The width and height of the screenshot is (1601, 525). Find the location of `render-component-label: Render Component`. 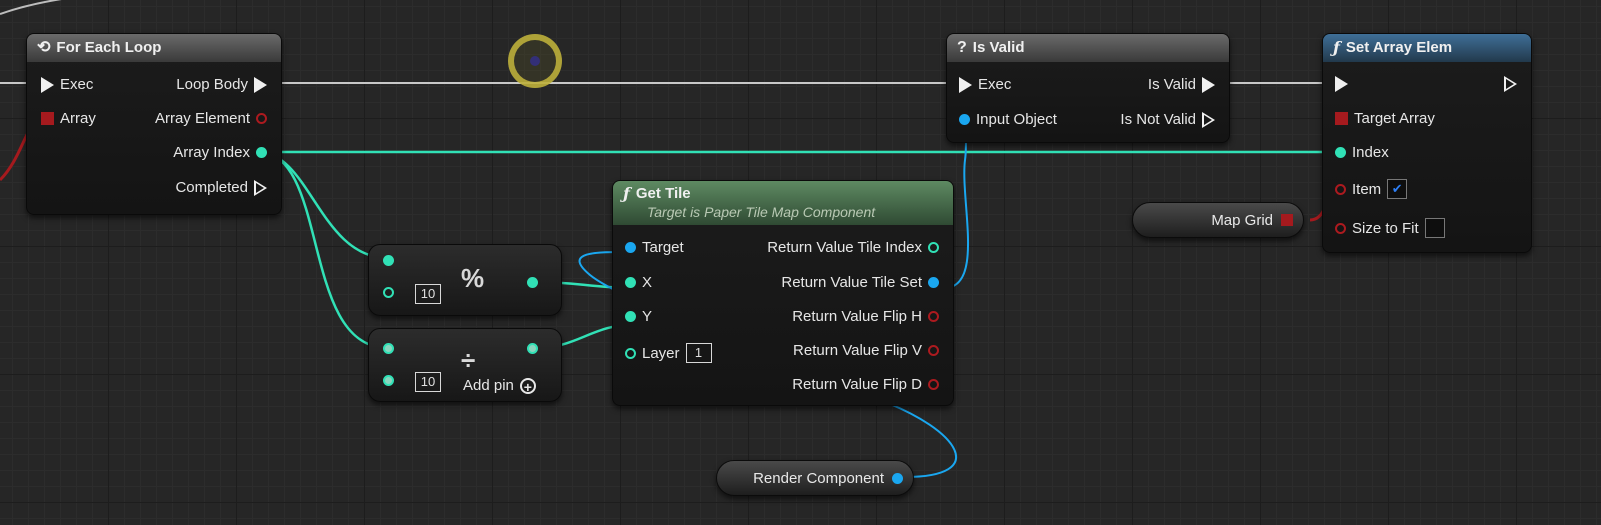

render-component-label: Render Component is located at coordinates (818, 478).